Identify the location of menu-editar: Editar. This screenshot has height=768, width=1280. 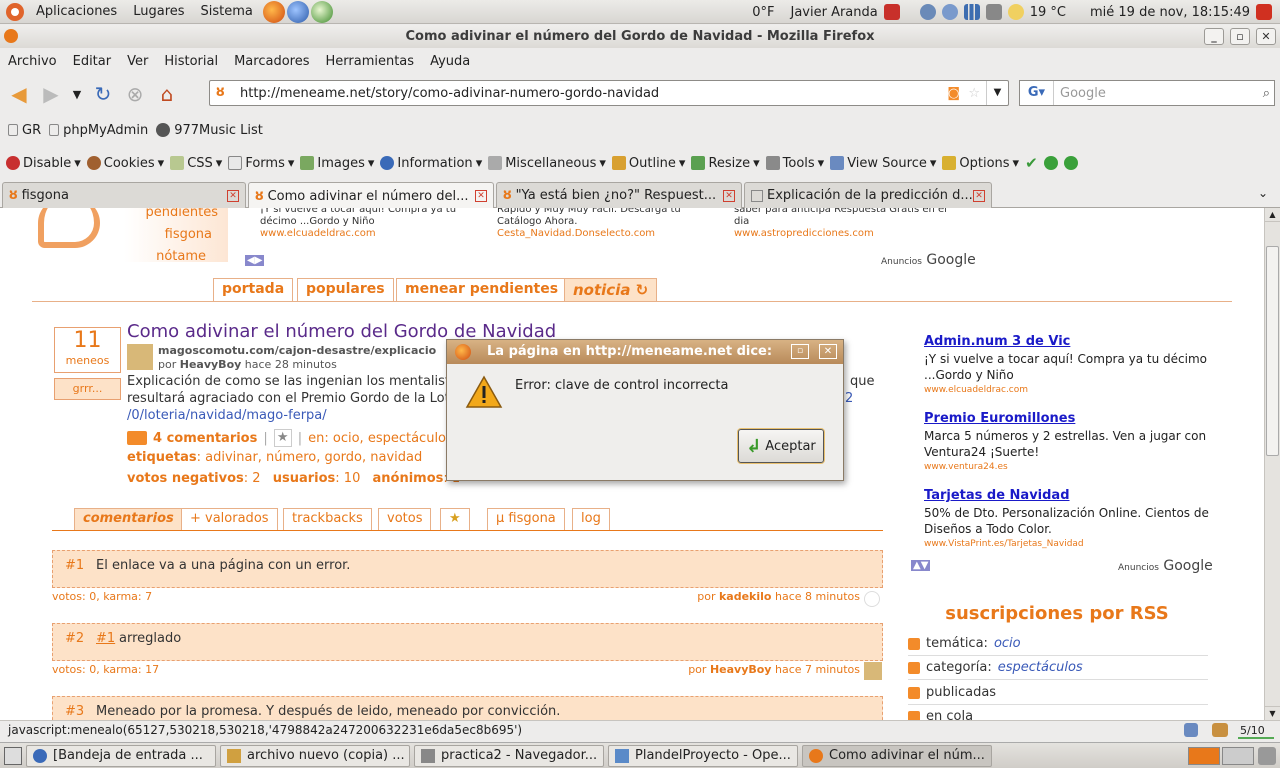
(92, 61).